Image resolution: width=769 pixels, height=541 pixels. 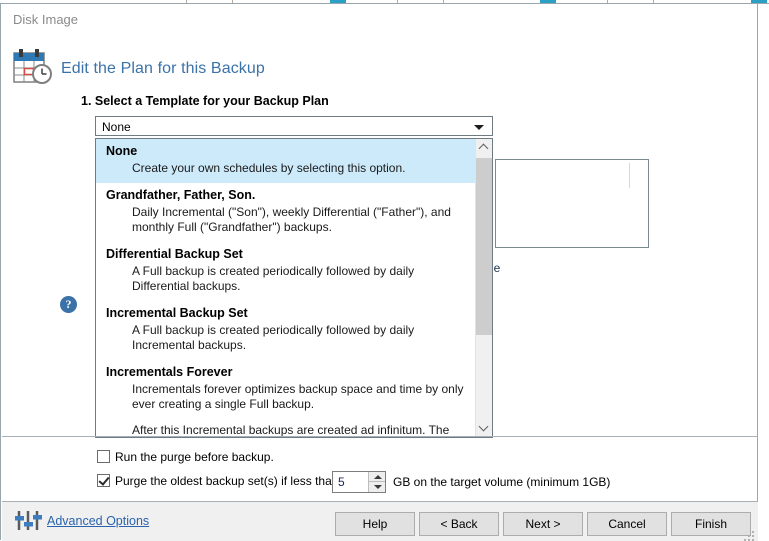 What do you see at coordinates (484, 246) in the screenshot?
I see `scrollbar-thumb` at bounding box center [484, 246].